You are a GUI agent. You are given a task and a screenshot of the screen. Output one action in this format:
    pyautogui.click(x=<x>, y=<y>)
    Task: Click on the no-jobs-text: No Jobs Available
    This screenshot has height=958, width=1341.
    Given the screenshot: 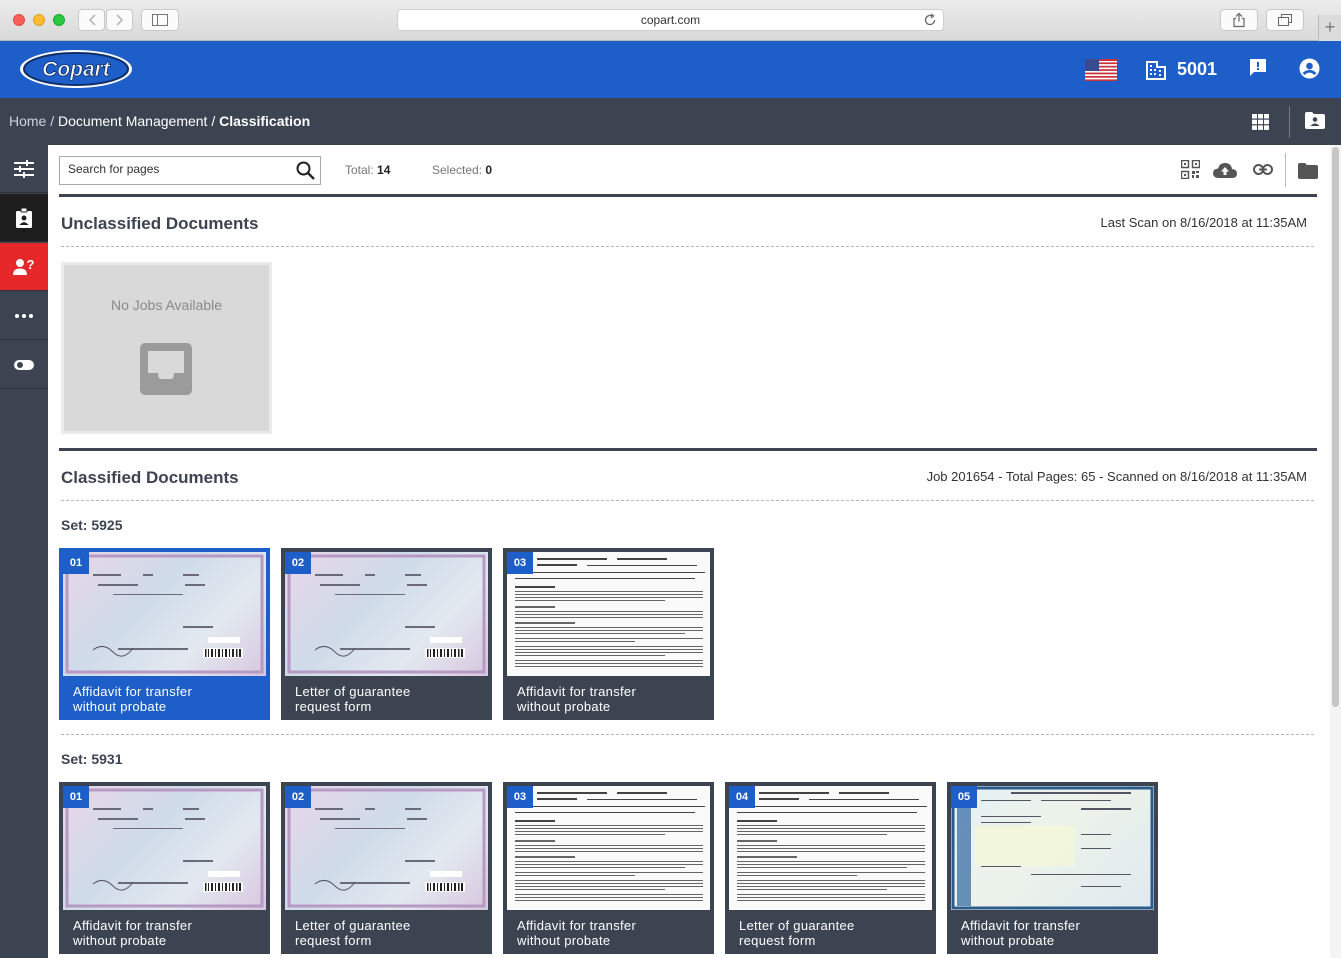 What is the action you would take?
    pyautogui.click(x=166, y=305)
    